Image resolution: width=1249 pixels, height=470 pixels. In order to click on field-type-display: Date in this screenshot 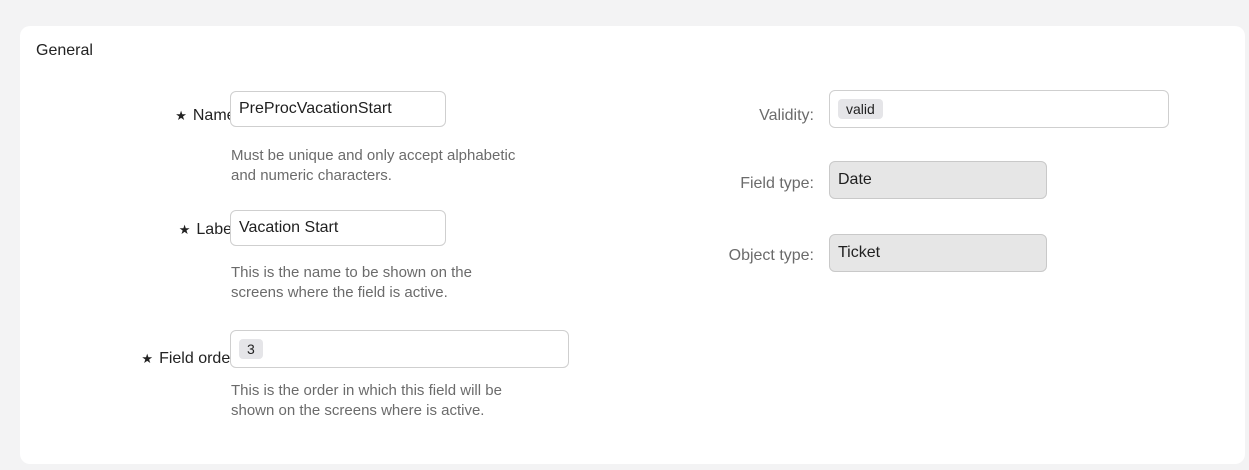, I will do `click(938, 180)`.